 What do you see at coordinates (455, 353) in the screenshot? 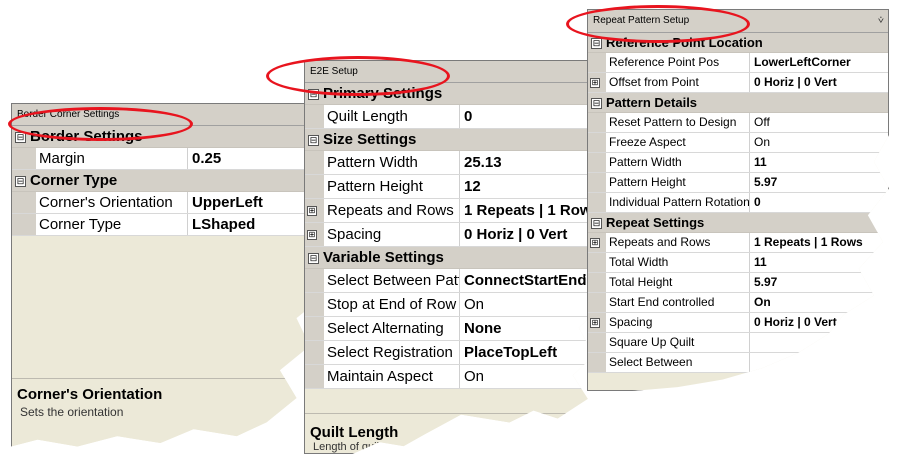
I see `property-row-select-registration: Select Registration PlaceTopLeft` at bounding box center [455, 353].